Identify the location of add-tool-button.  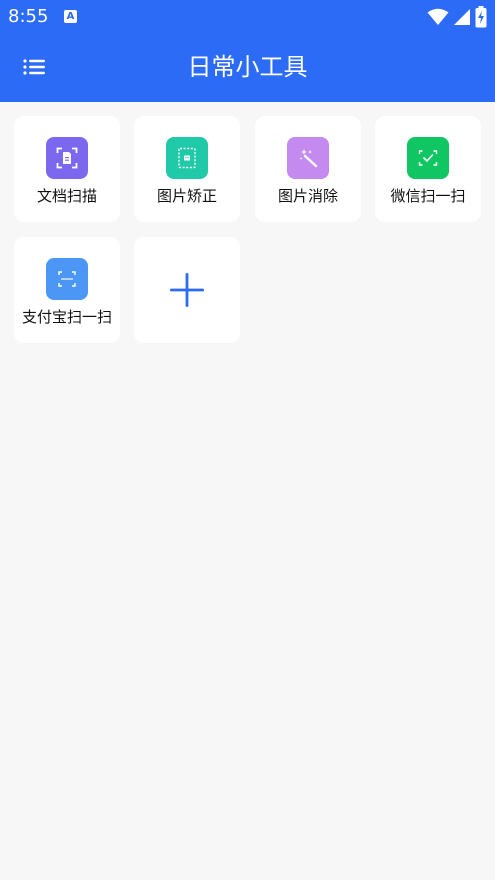
(187, 290).